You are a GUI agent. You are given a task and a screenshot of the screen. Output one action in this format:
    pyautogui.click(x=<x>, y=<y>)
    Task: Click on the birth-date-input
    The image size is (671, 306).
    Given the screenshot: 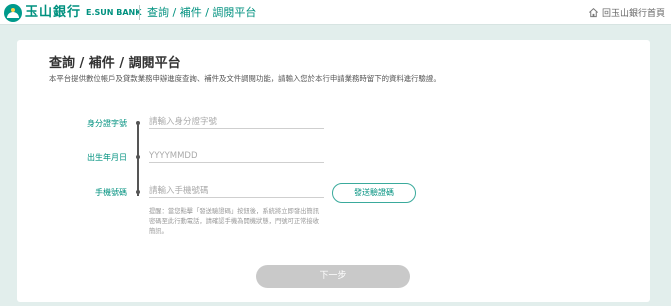 What is the action you would take?
    pyautogui.click(x=236, y=156)
    